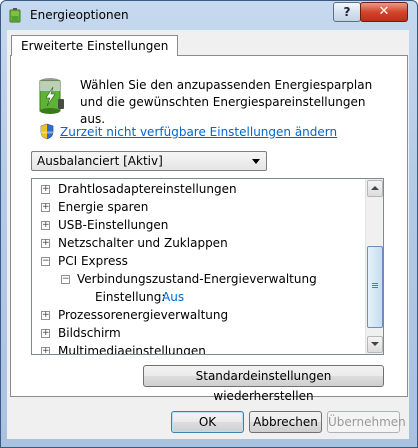  I want to click on tree-item-label: Energie sparen, so click(103, 207).